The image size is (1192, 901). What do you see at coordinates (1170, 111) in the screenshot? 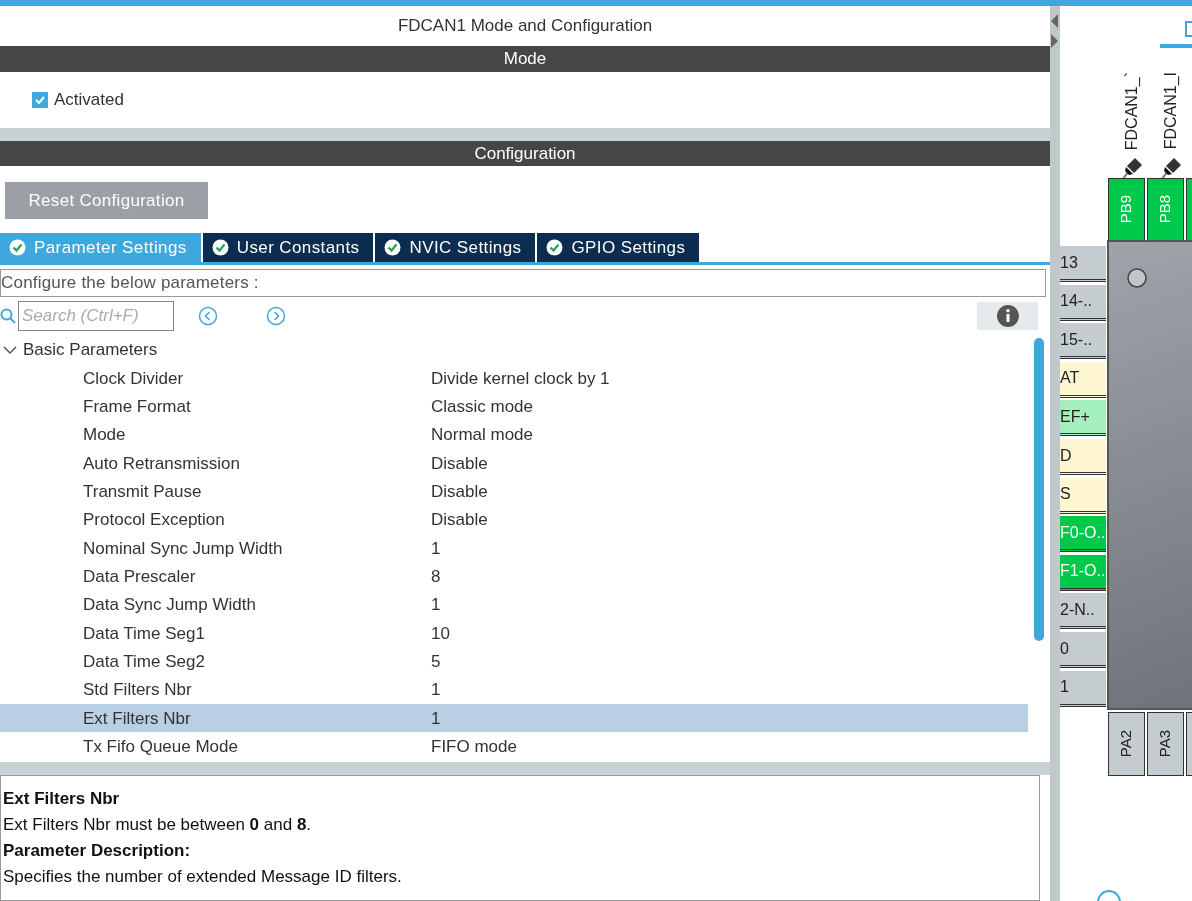
I see `signal-label: FDCAN1_I` at bounding box center [1170, 111].